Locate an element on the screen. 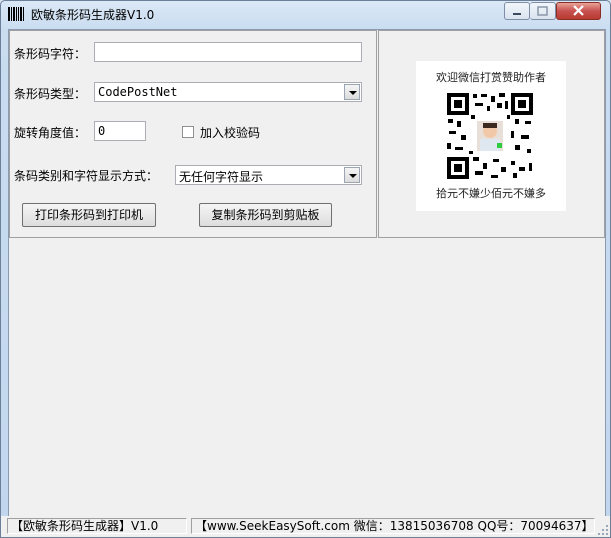 Image resolution: width=611 pixels, height=538 pixels. qr-code-icon is located at coordinates (490, 136).